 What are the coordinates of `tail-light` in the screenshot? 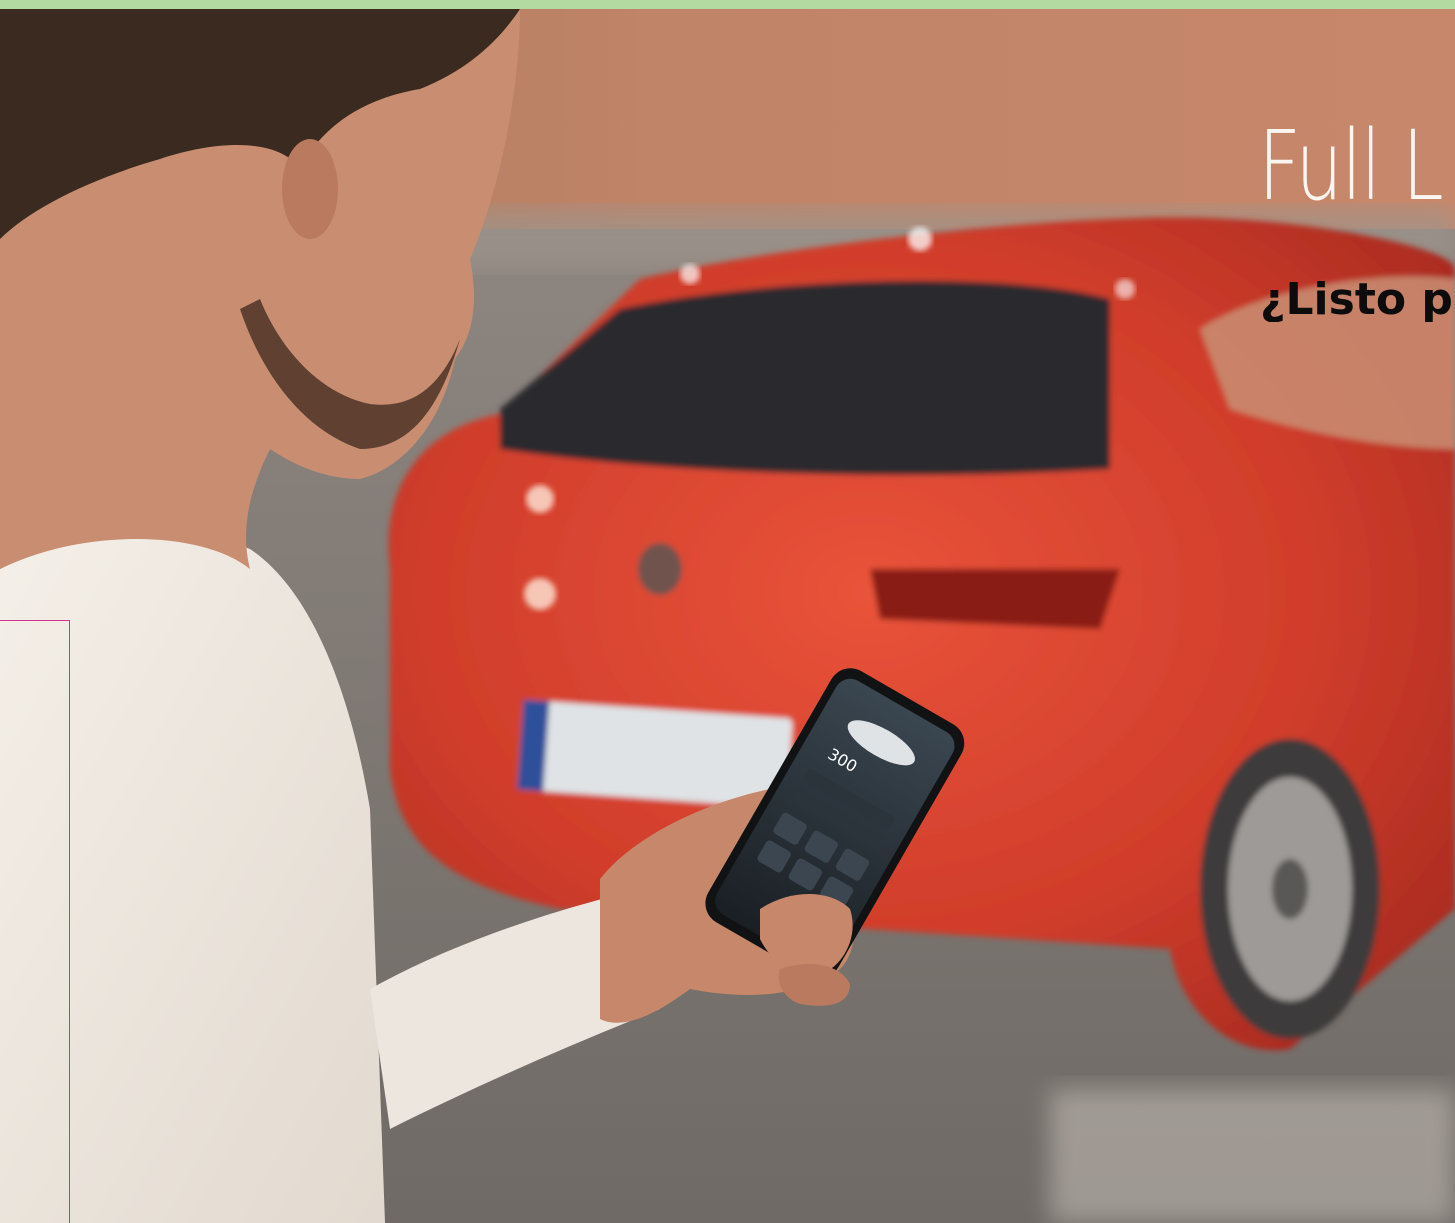 It's located at (995, 599).